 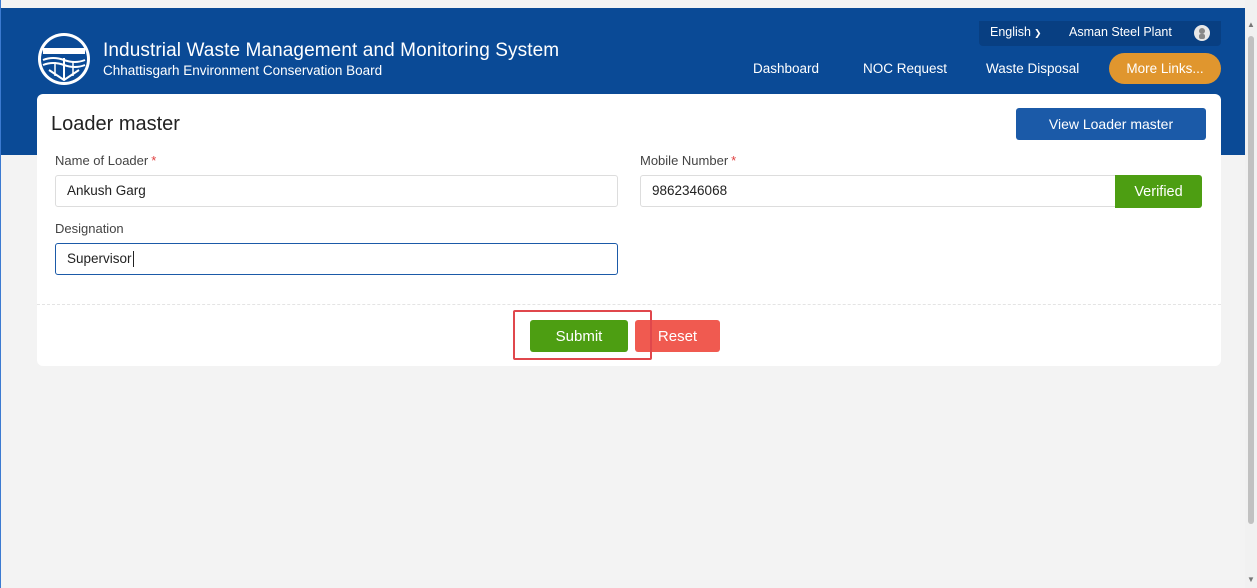 I want to click on user-avatar-icon, so click(x=1202, y=33).